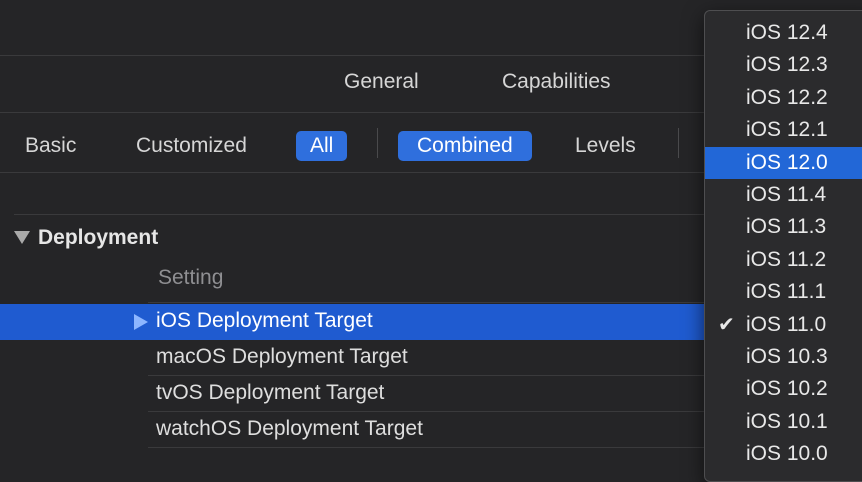 This screenshot has height=482, width=862. Describe the element at coordinates (787, 389) in the screenshot. I see `menu-item-label: iOS 10.2` at that location.